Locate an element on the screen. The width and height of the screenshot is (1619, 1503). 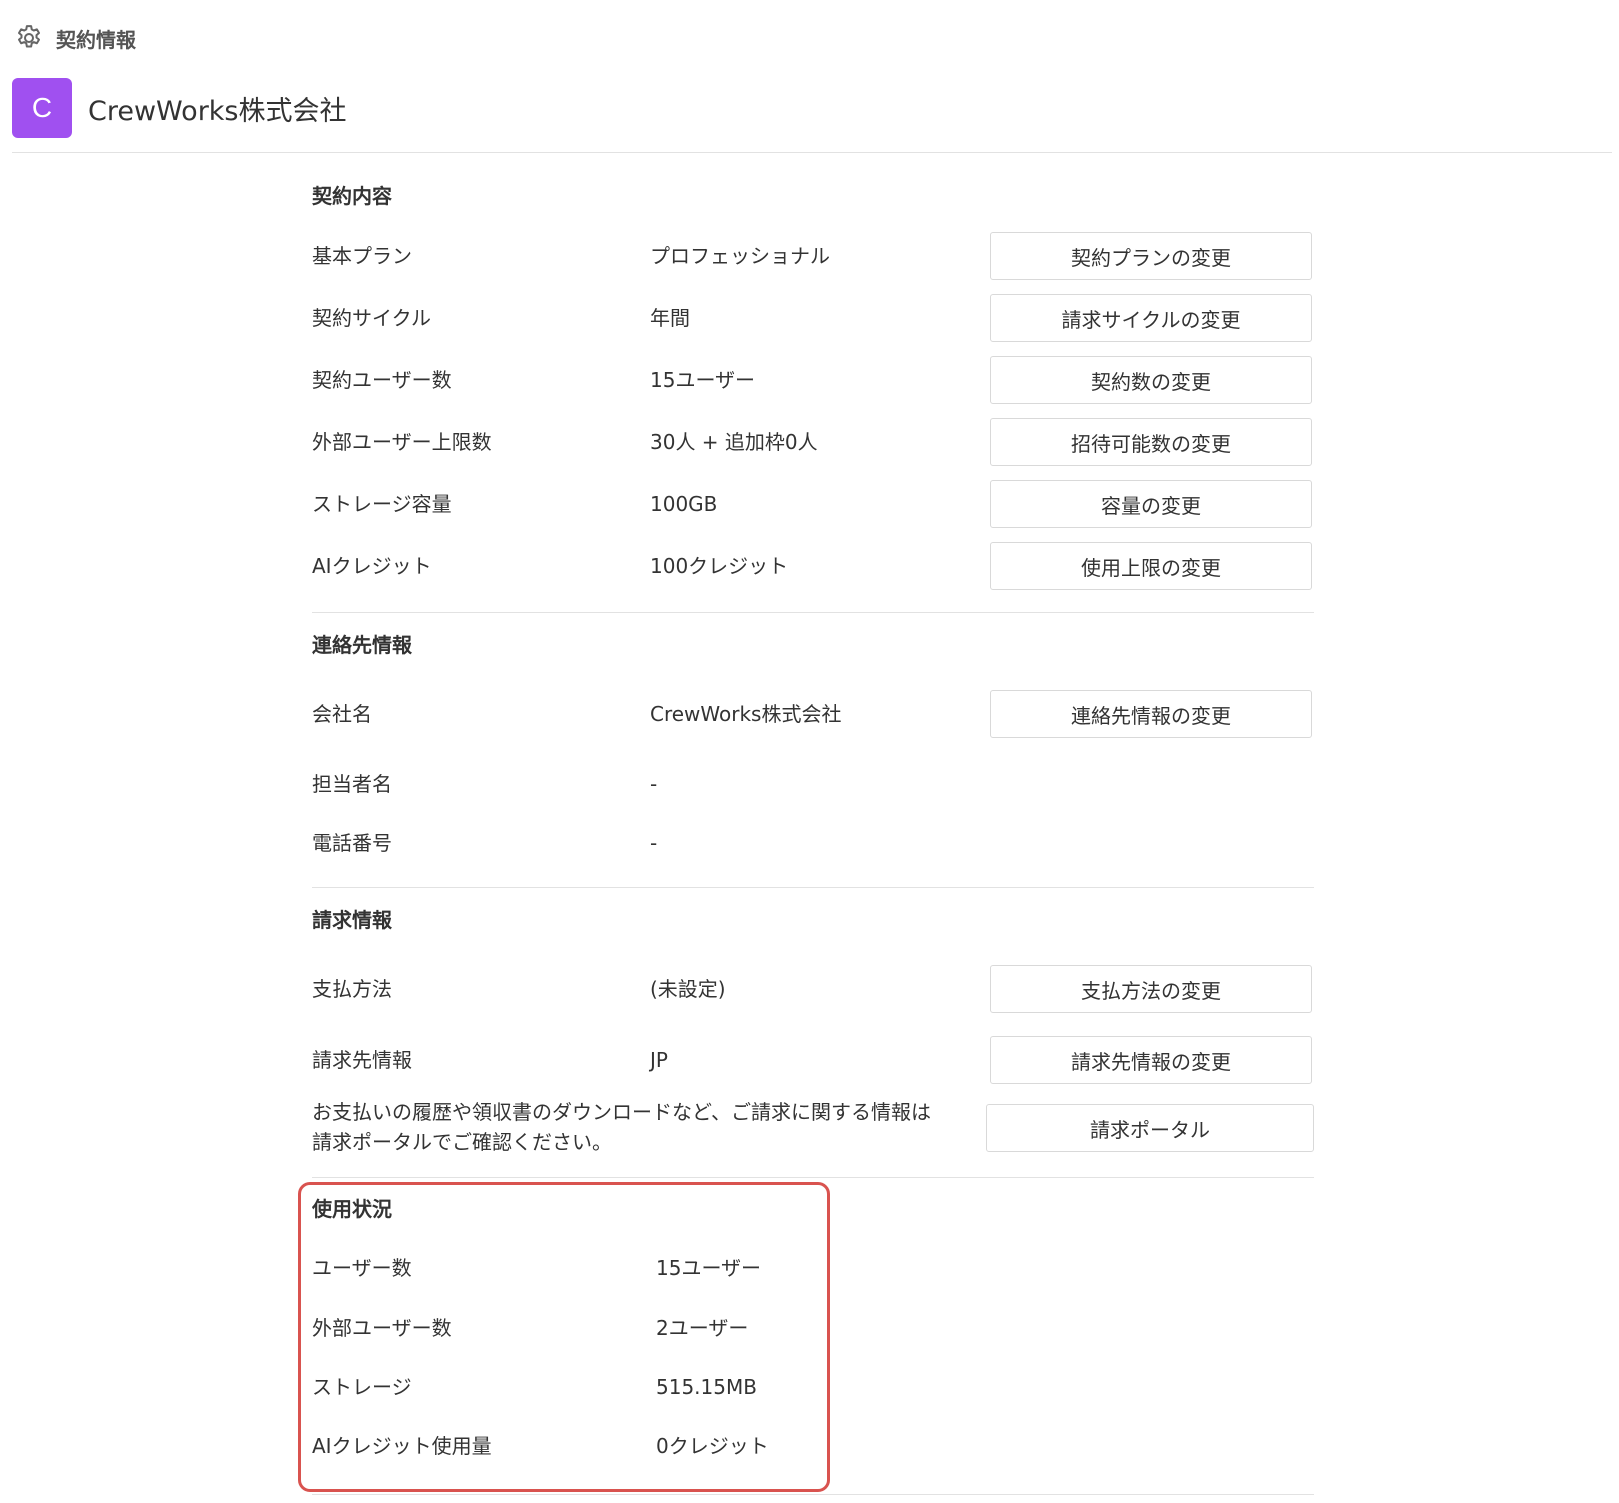
change-billing-info-button: 請求先情報の変更 is located at coordinates (1151, 1060).